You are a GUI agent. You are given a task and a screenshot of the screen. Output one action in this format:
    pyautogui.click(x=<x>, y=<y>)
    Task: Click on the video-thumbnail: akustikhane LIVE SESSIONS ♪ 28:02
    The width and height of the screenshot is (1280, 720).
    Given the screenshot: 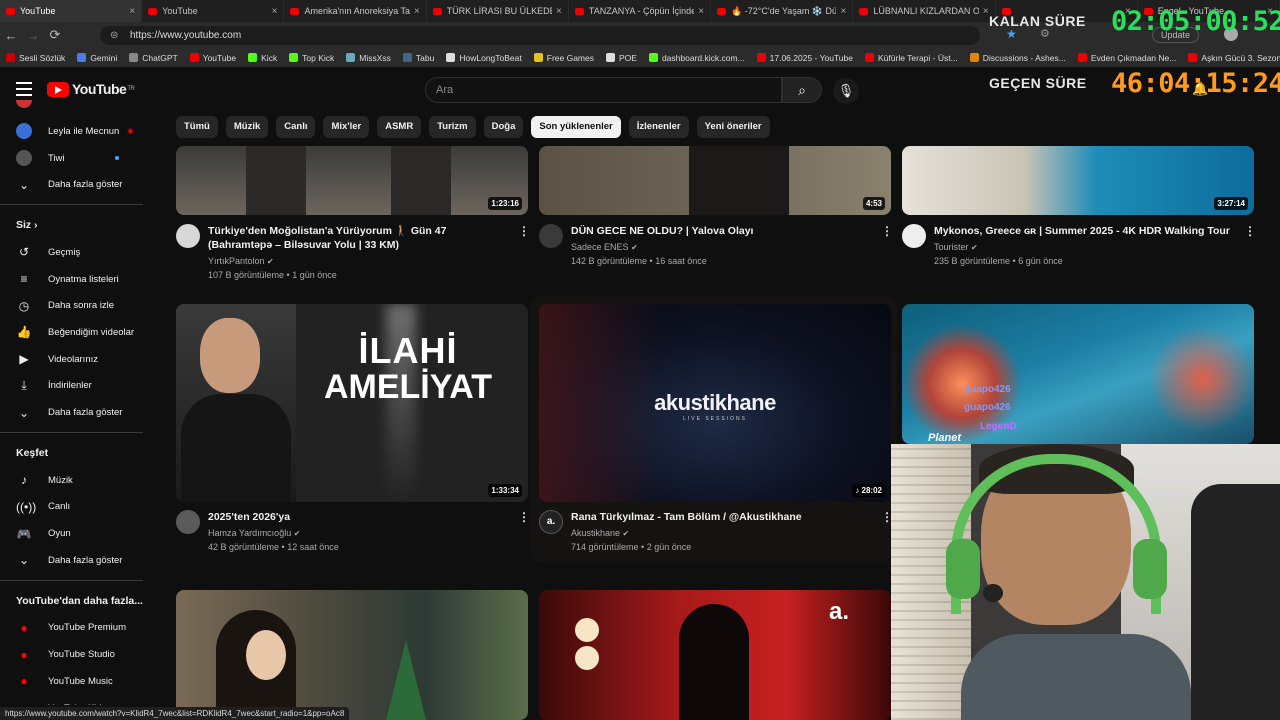 What is the action you would take?
    pyautogui.click(x=715, y=403)
    